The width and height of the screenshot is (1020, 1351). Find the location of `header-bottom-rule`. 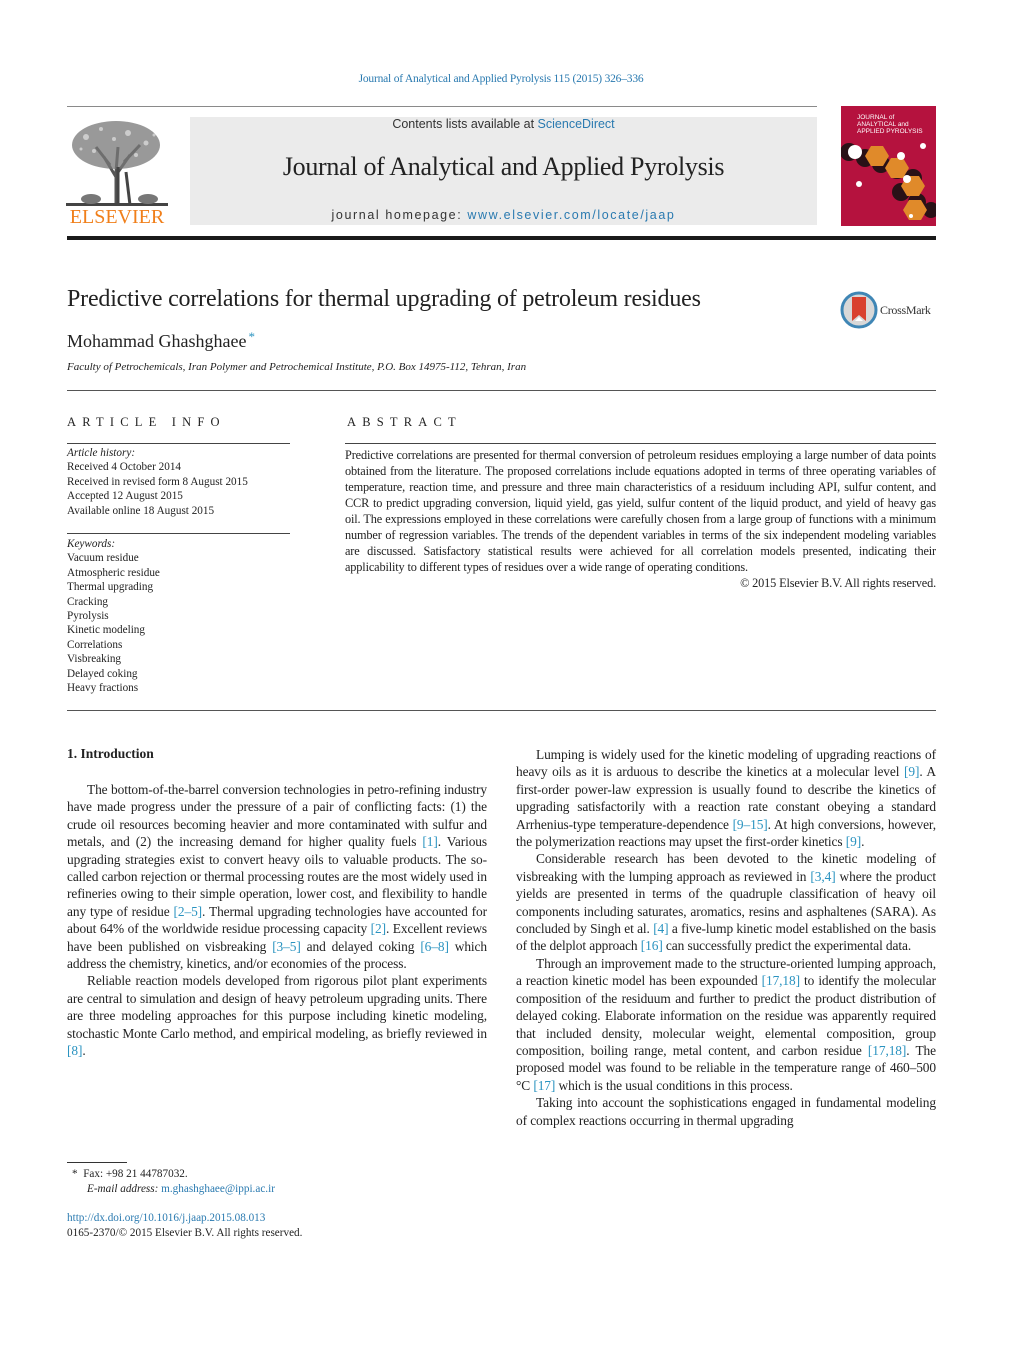

header-bottom-rule is located at coordinates (501, 238).